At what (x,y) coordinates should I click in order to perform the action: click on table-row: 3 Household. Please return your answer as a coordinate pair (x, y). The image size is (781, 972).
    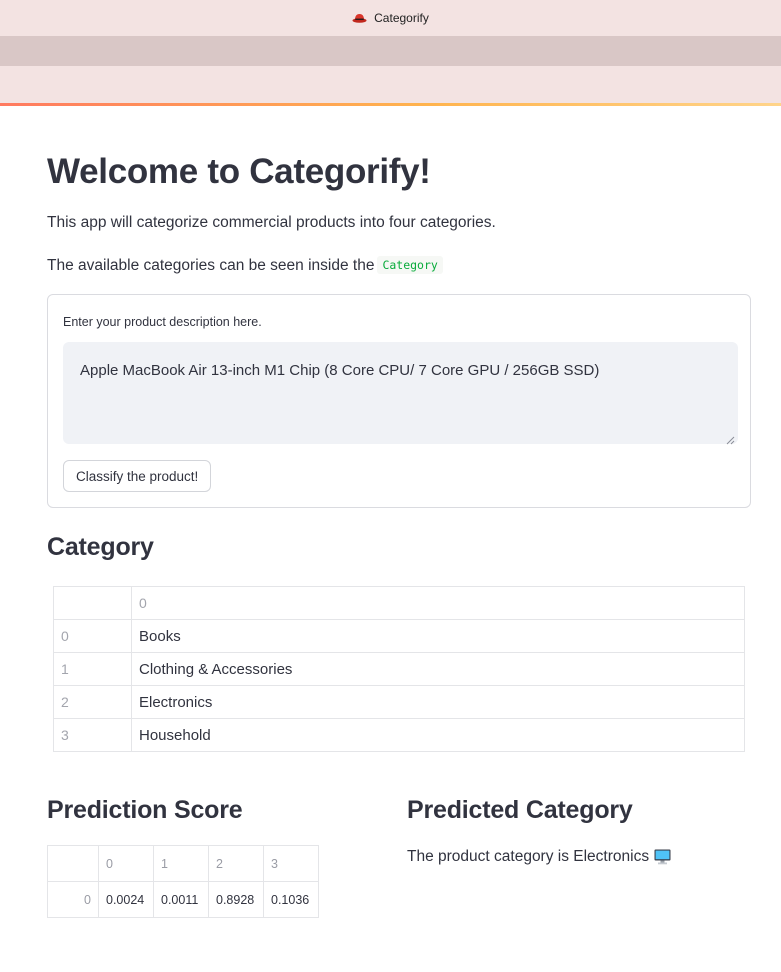
    Looking at the image, I should click on (399, 735).